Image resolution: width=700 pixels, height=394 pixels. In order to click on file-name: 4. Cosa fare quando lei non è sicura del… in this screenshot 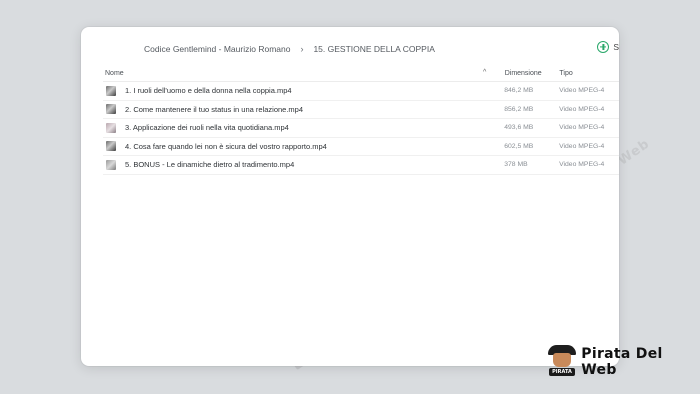, I will do `click(226, 146)`.